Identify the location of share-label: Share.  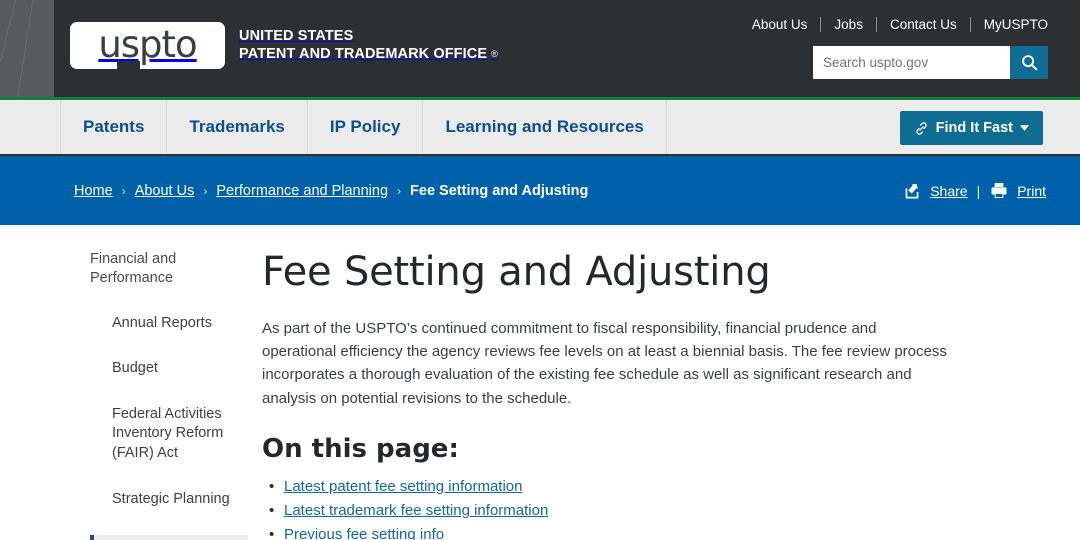
(948, 191).